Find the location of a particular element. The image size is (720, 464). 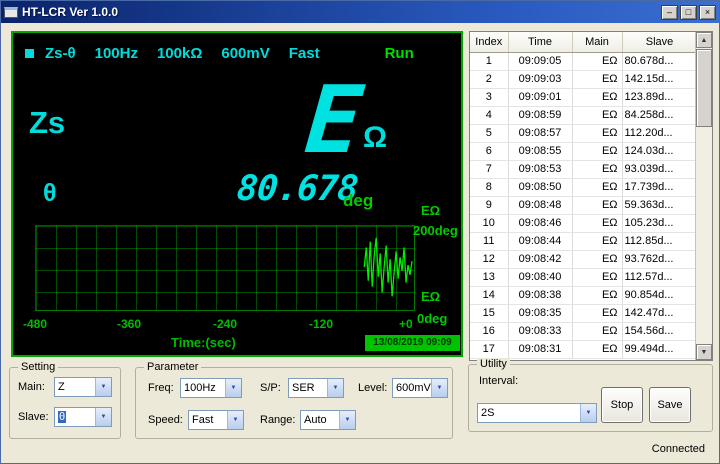

cell-time: 09:09:05 is located at coordinates (540, 61).